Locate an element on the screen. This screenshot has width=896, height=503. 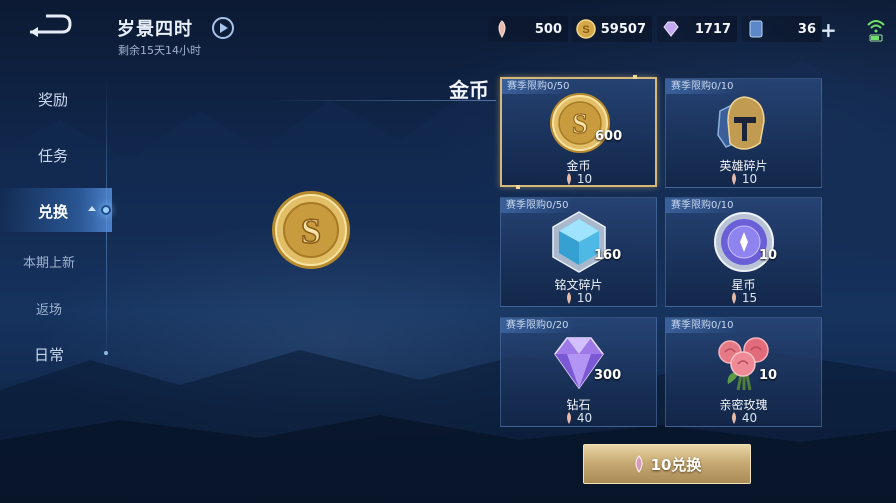
shop-item-diamond: 赛季限购0/20 300 钻石 40 is located at coordinates (578, 372).